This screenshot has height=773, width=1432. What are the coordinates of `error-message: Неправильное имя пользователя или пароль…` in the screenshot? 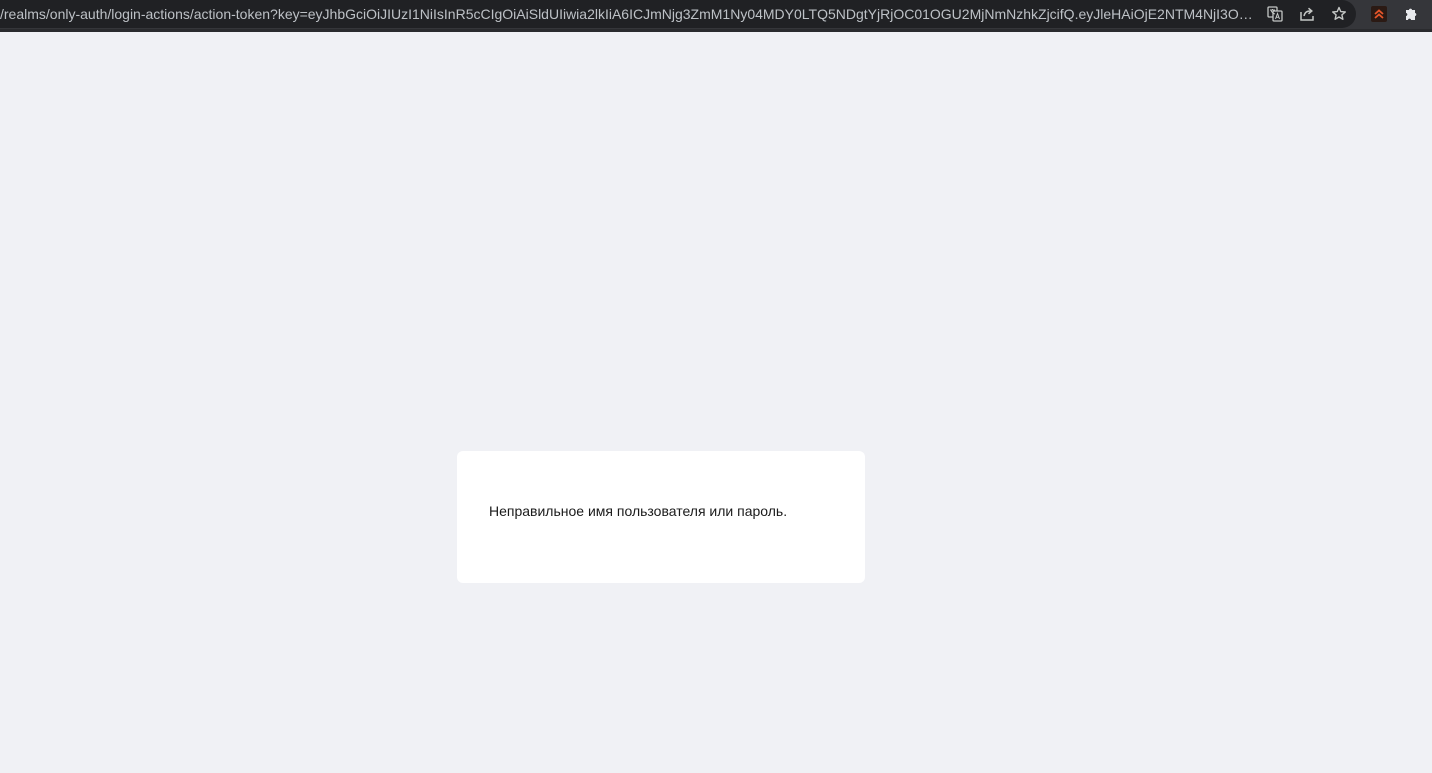 It's located at (638, 511).